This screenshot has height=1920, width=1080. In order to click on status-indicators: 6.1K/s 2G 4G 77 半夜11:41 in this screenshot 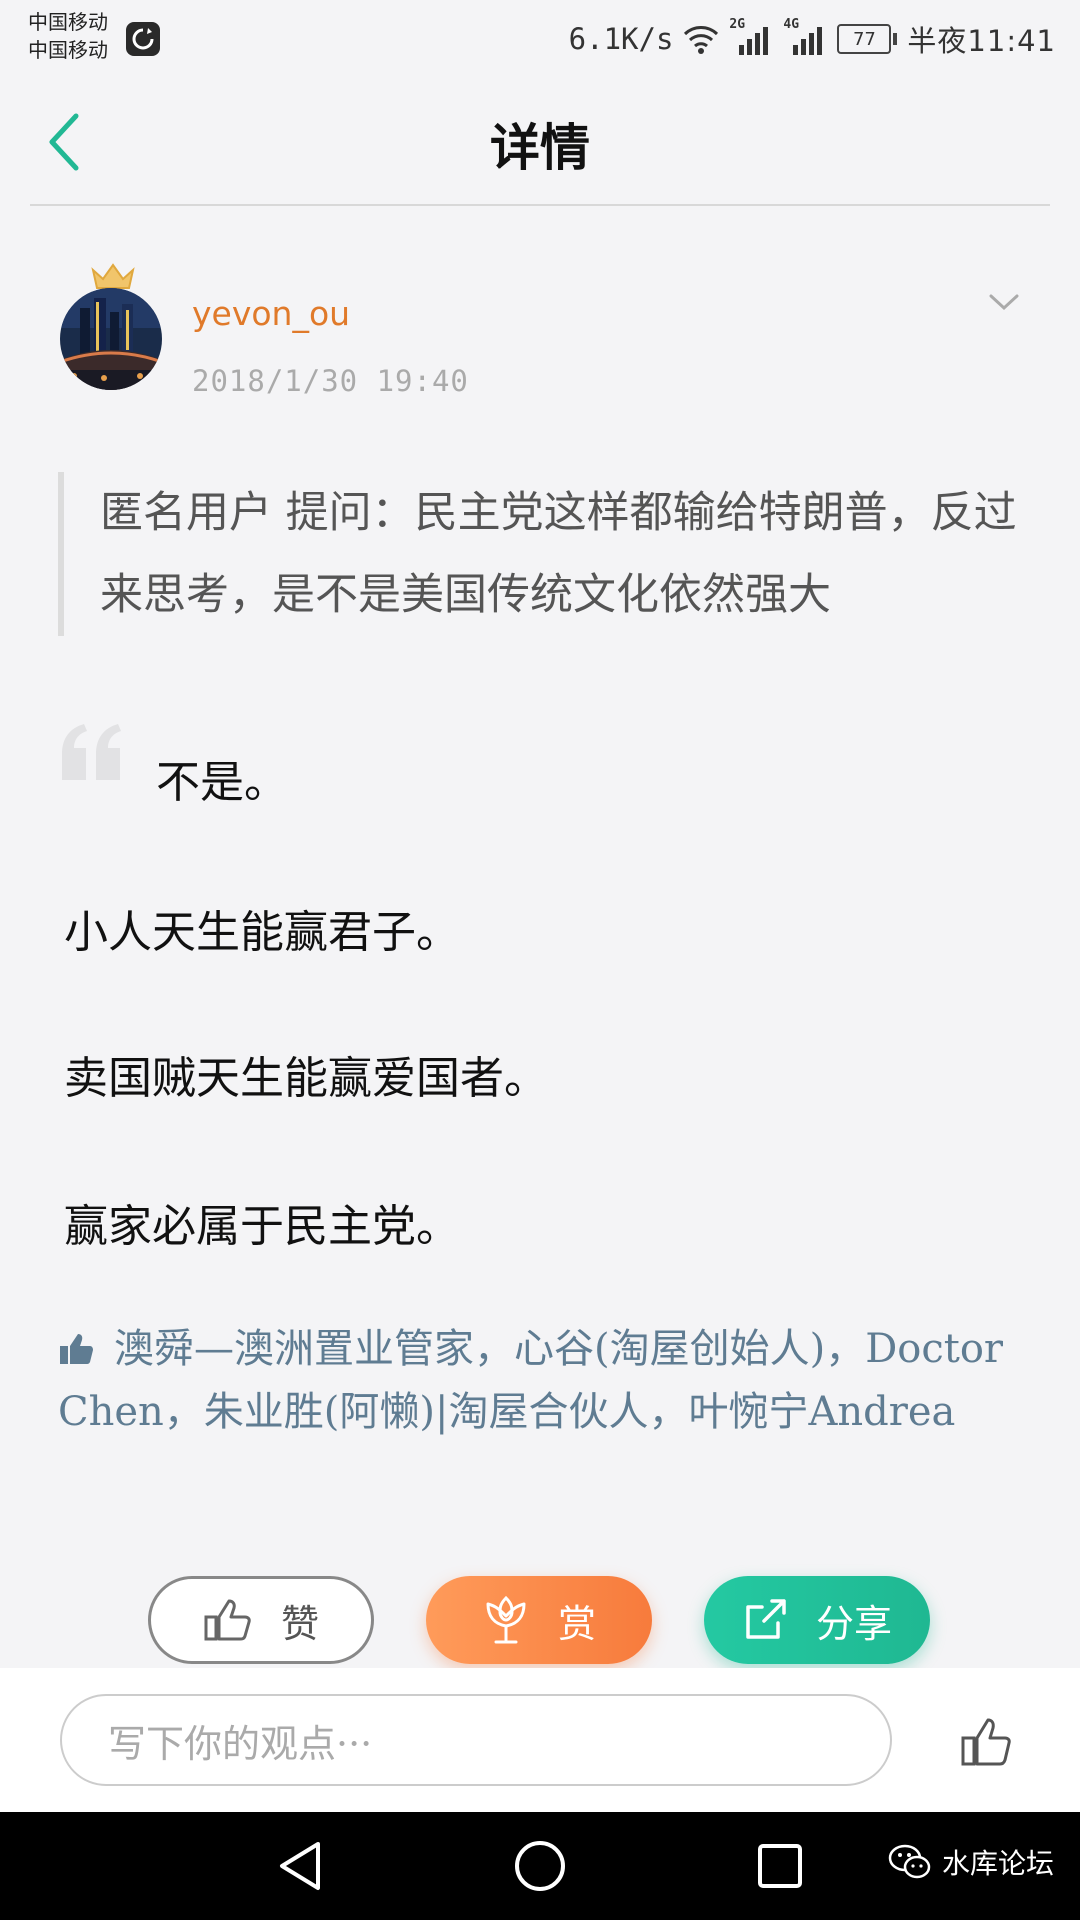, I will do `click(812, 39)`.